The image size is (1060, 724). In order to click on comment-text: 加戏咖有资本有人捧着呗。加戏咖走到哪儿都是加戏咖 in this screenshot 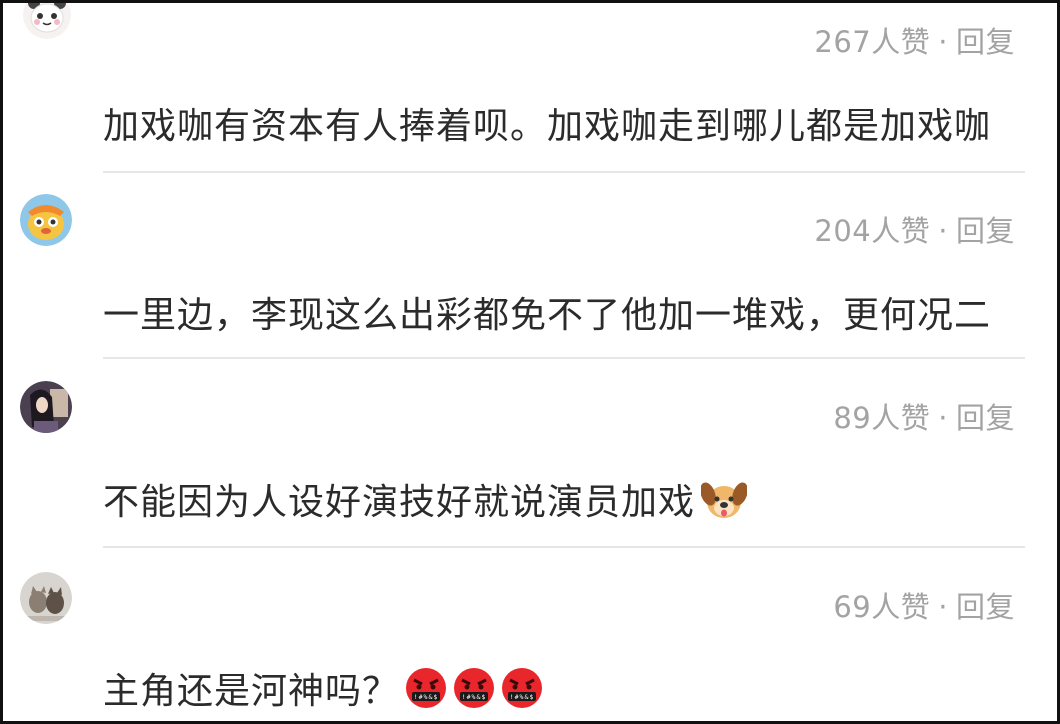, I will do `click(547, 126)`.